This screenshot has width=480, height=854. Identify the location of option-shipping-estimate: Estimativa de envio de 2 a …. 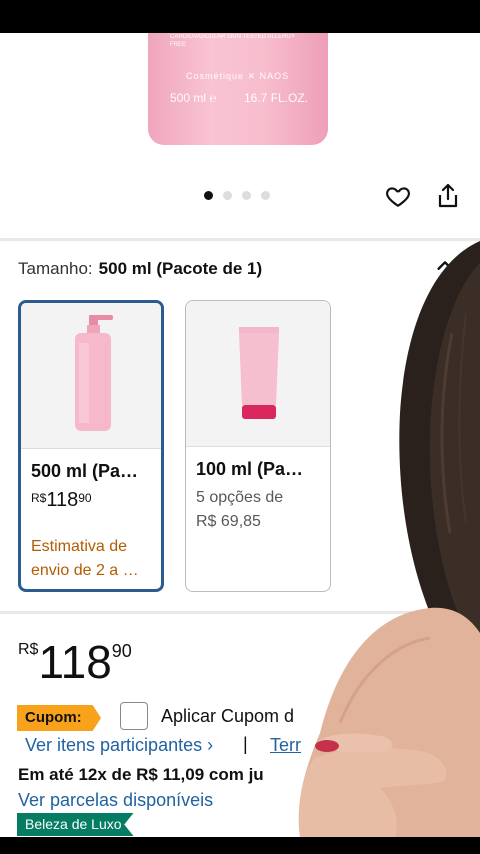
(85, 558).